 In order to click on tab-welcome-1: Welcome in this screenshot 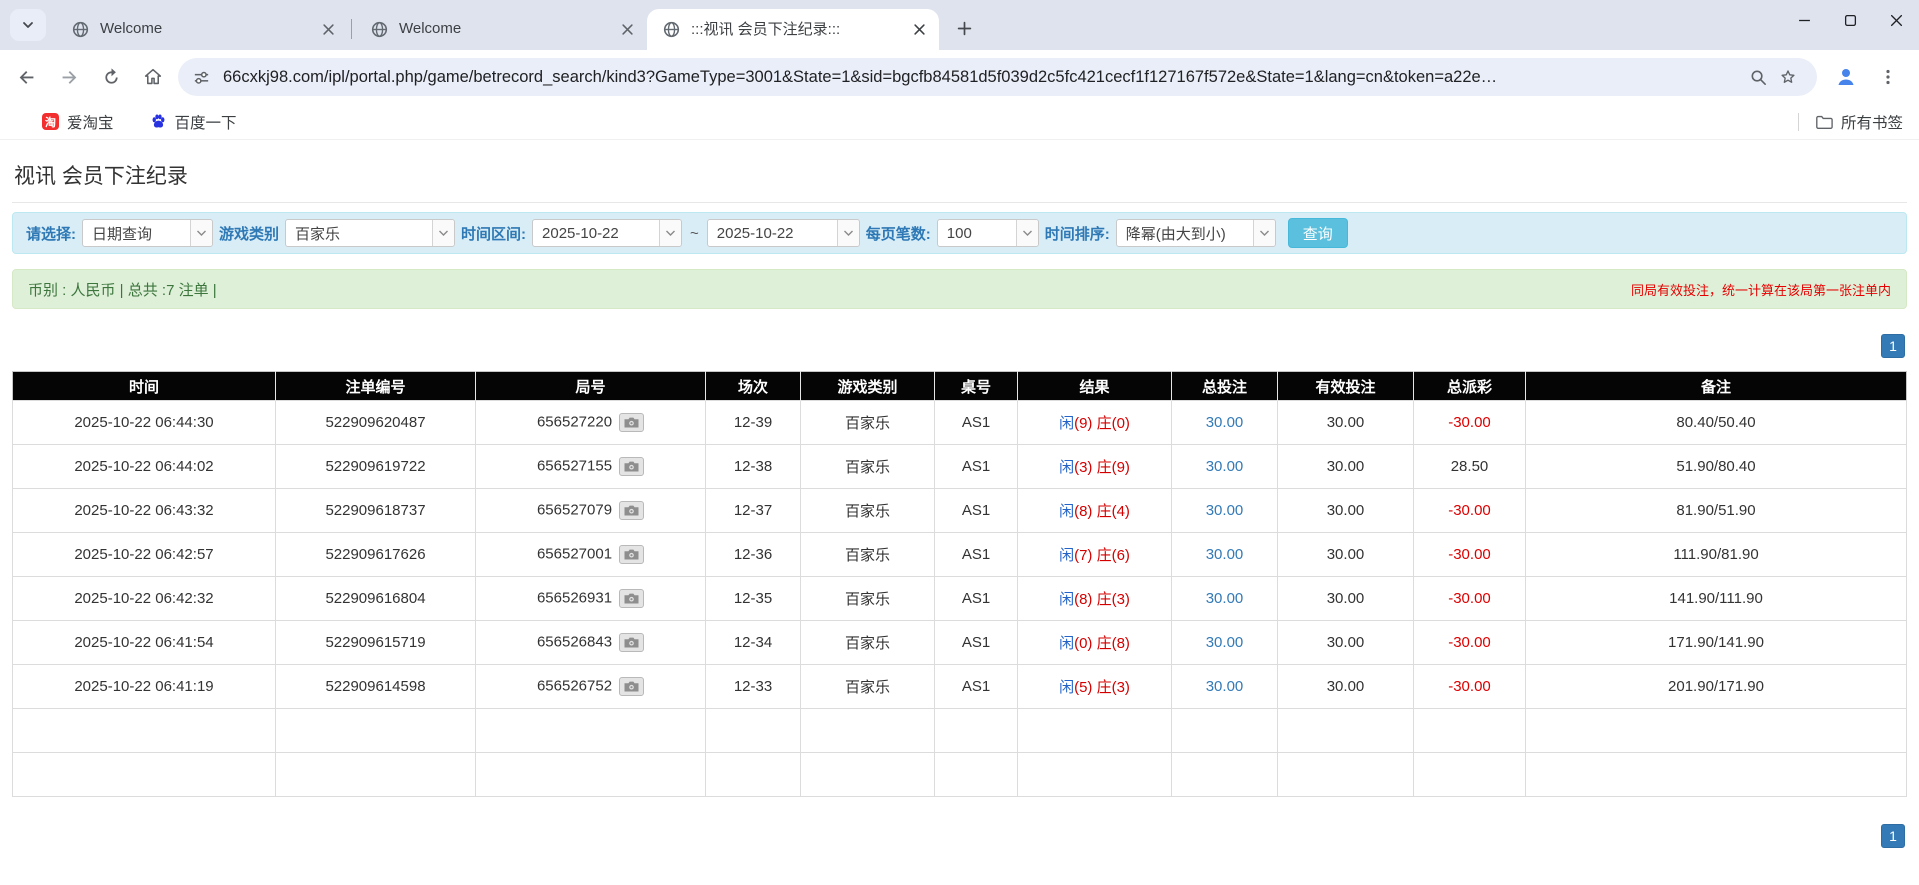, I will do `click(202, 29)`.